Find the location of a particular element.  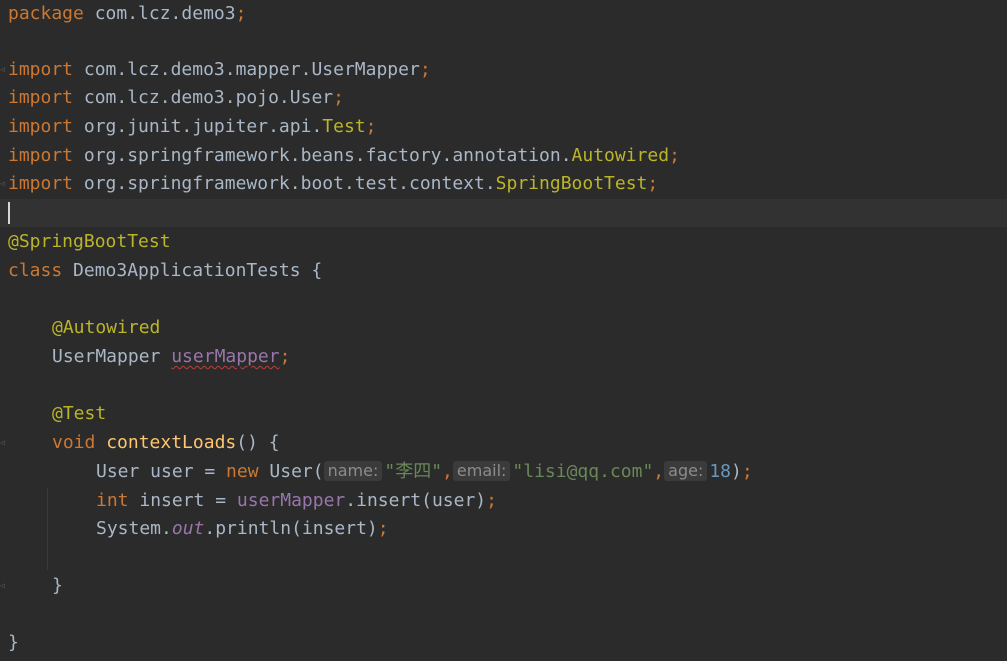

method-signature-rest: () { is located at coordinates (258, 442).